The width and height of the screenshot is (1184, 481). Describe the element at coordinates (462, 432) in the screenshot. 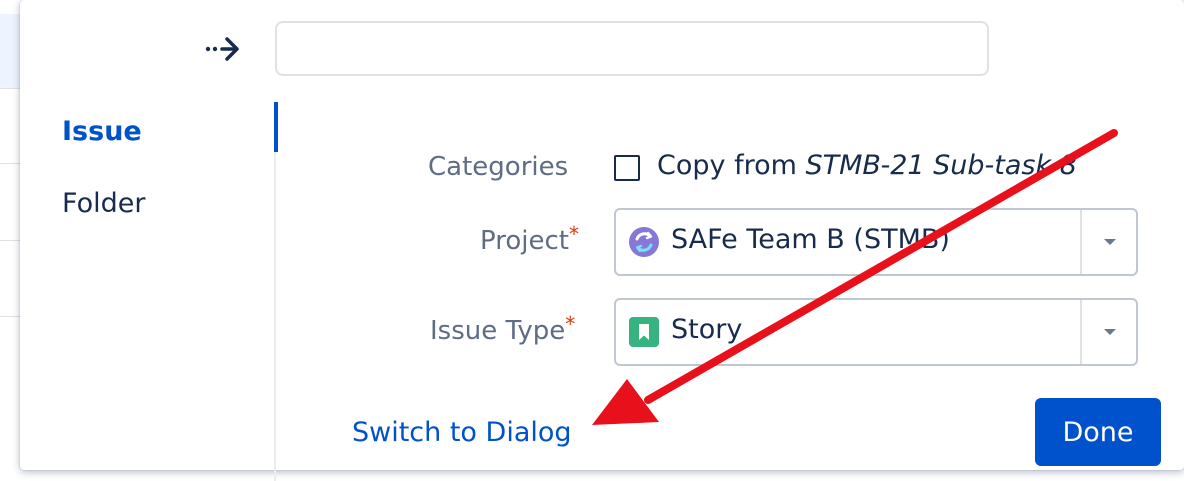

I see `switch-to-dialog-link: Switch to Dialog` at that location.